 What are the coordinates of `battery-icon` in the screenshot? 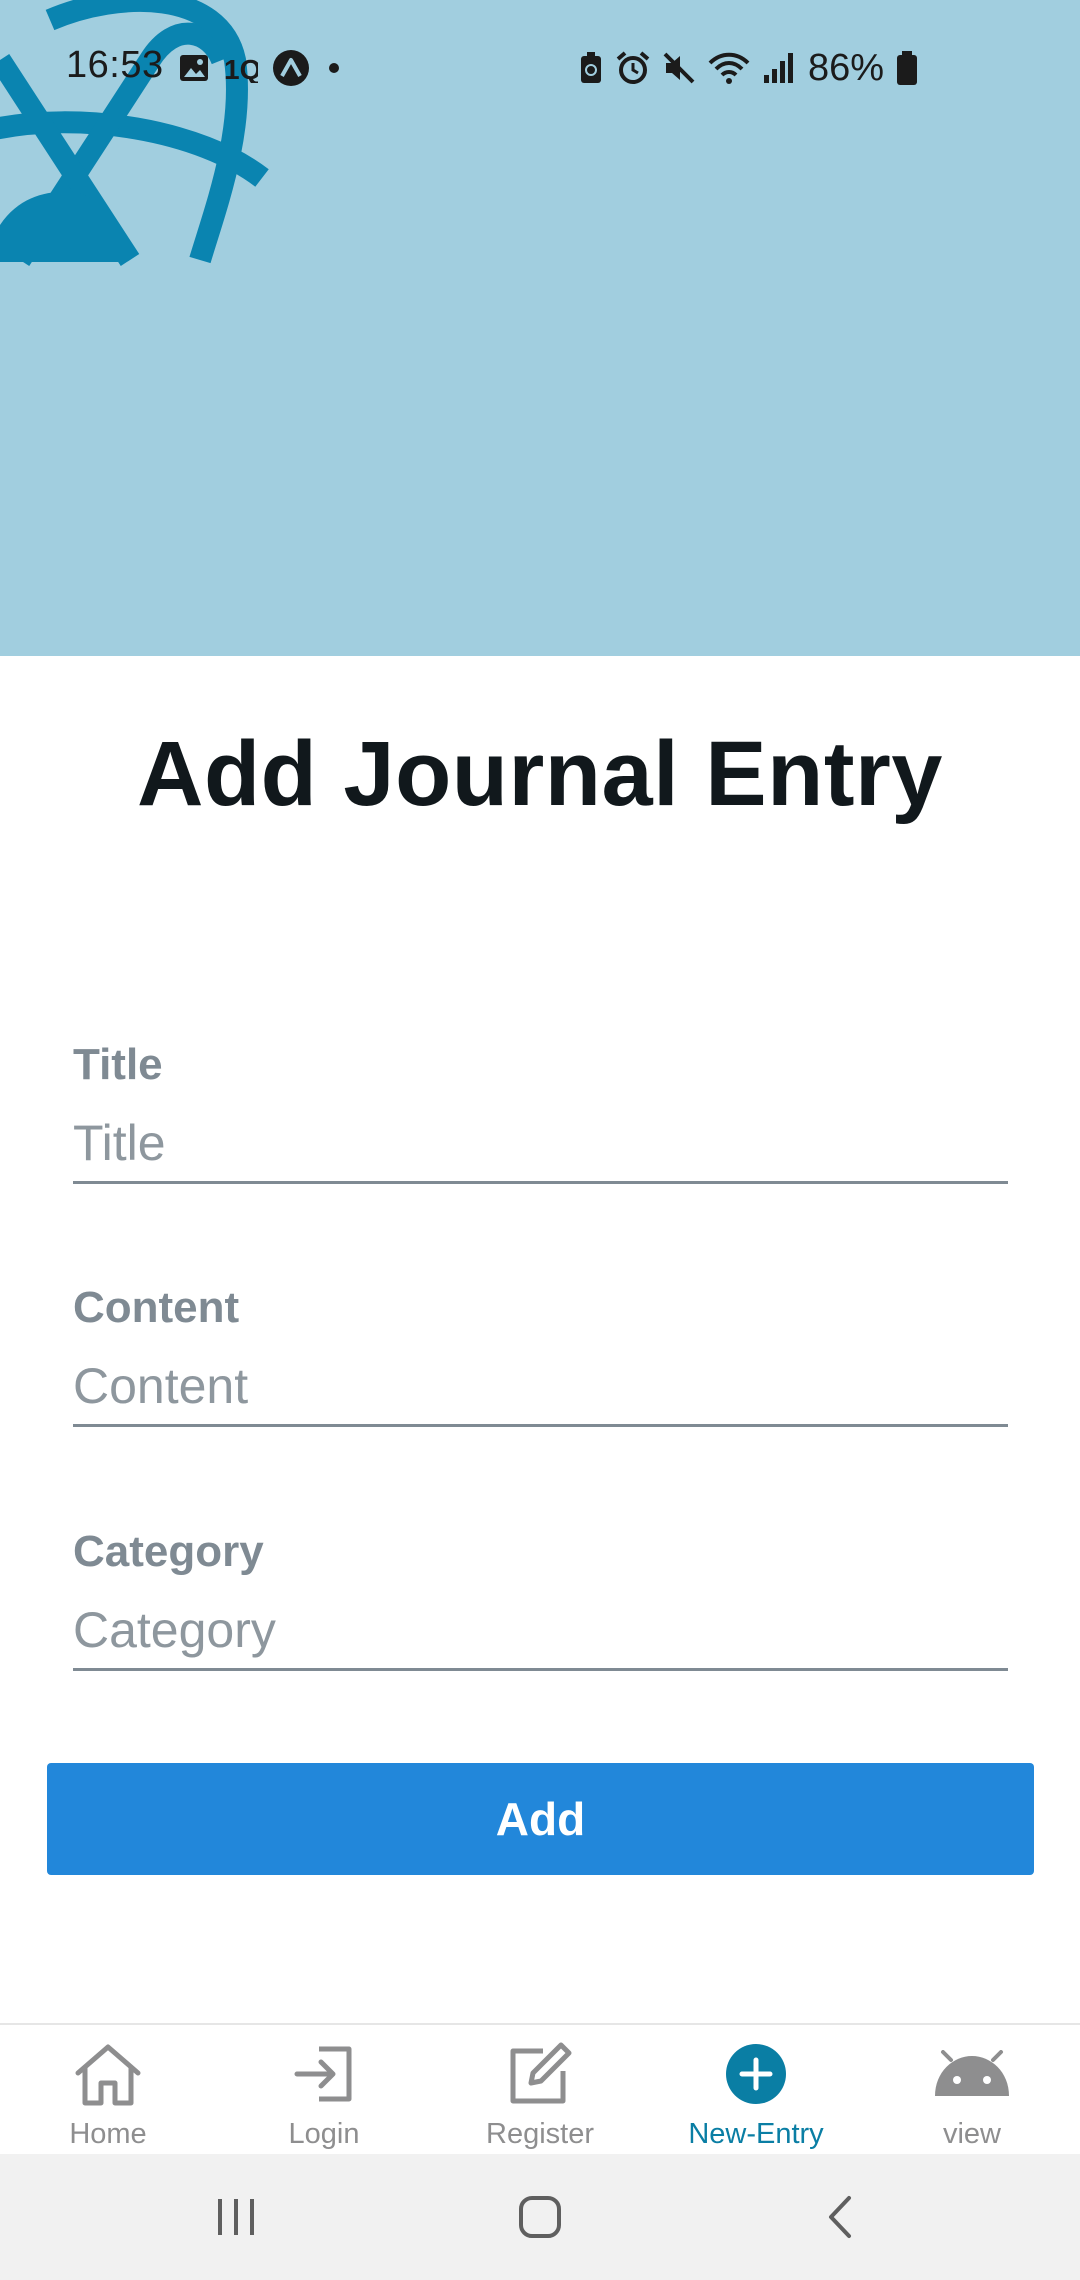 It's located at (907, 68).